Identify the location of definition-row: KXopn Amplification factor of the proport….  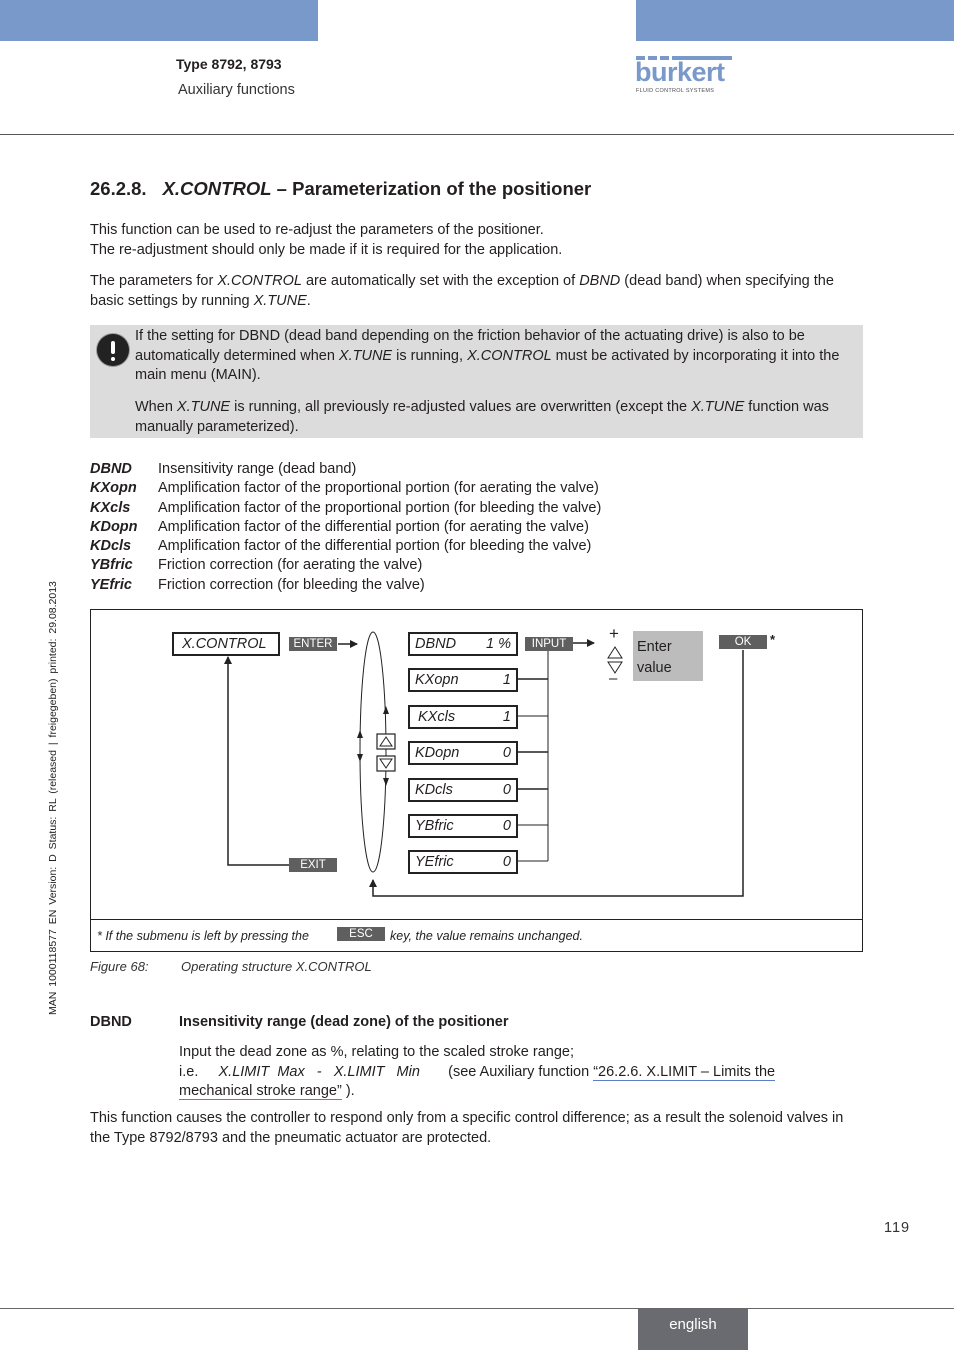
(345, 488).